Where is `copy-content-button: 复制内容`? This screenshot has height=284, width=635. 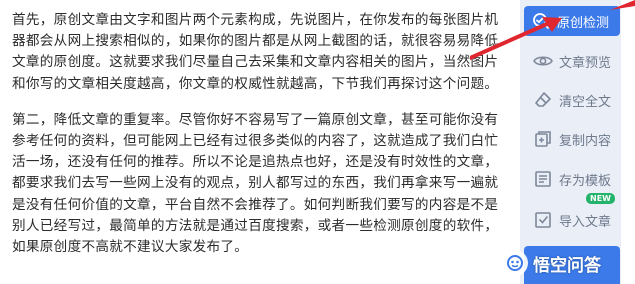
copy-content-button: 复制内容 is located at coordinates (572, 139).